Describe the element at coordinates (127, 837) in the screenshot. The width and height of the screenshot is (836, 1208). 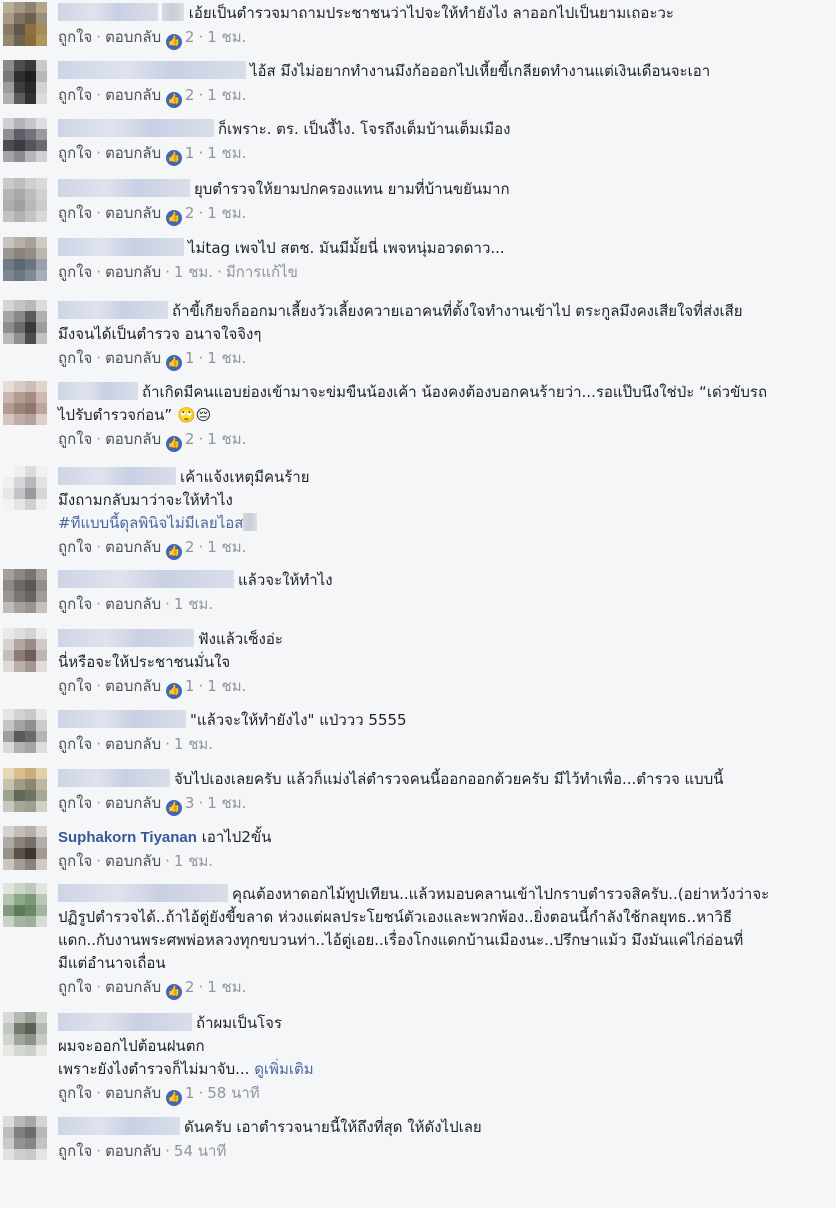
I see `author-name: Suphakorn Tiyanan` at that location.